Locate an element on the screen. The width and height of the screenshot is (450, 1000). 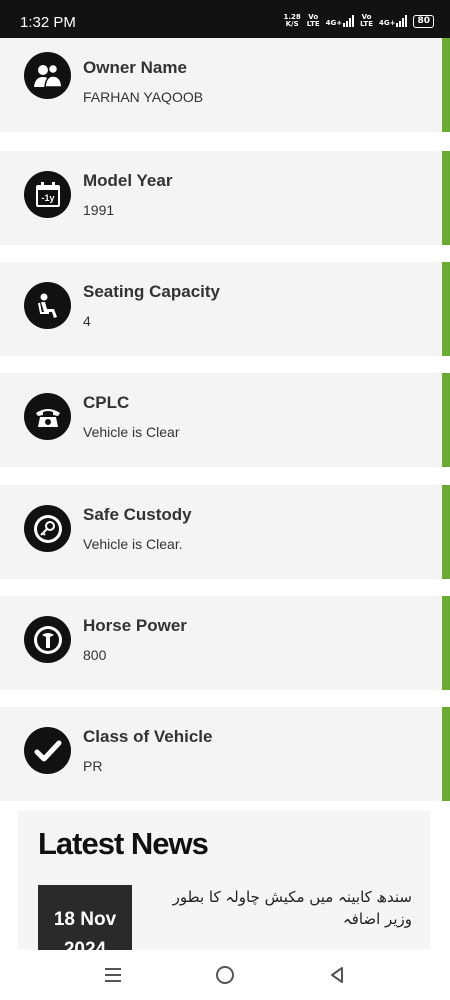
network-1: 4G+ is located at coordinates (340, 21).